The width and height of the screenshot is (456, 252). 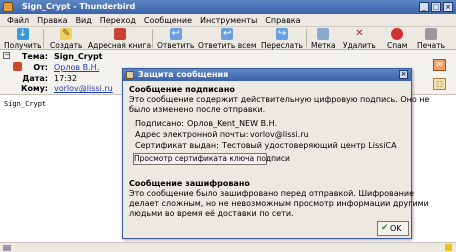 I want to click on issuer-label: Сертификат выдан:, so click(x=177, y=145).